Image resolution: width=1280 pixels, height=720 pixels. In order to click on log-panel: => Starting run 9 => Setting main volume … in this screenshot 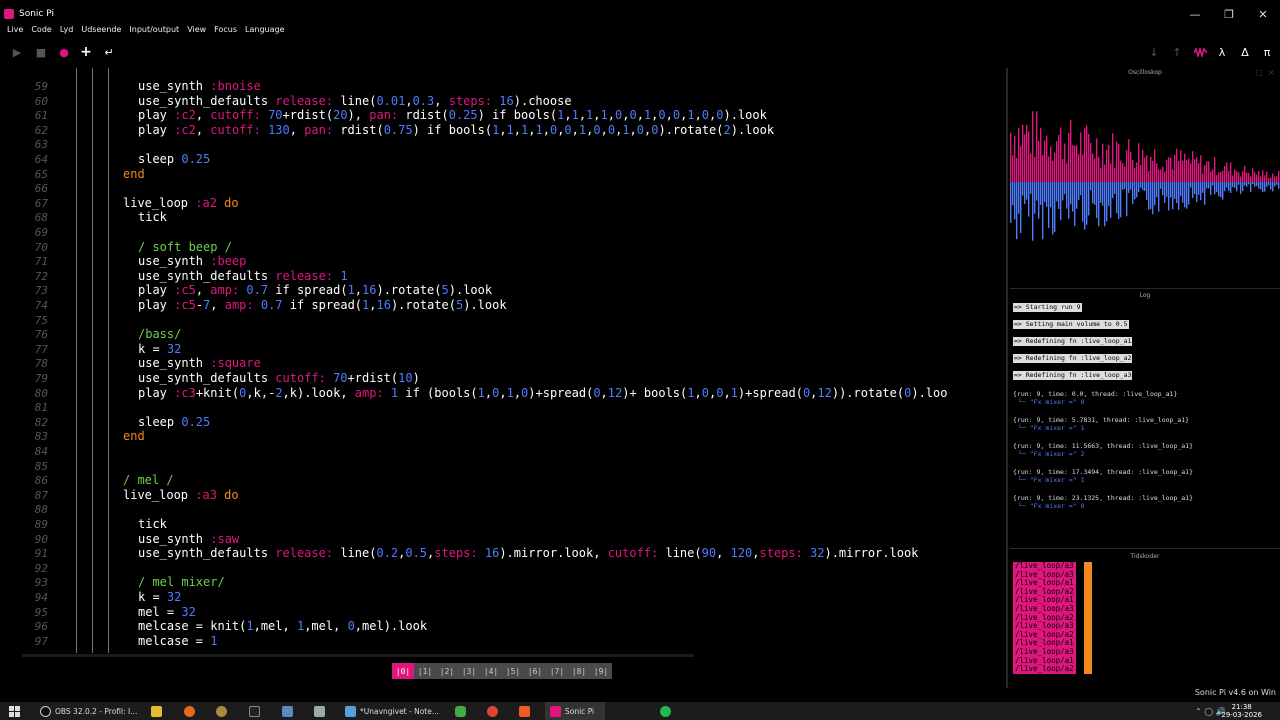, I will do `click(1145, 420)`.